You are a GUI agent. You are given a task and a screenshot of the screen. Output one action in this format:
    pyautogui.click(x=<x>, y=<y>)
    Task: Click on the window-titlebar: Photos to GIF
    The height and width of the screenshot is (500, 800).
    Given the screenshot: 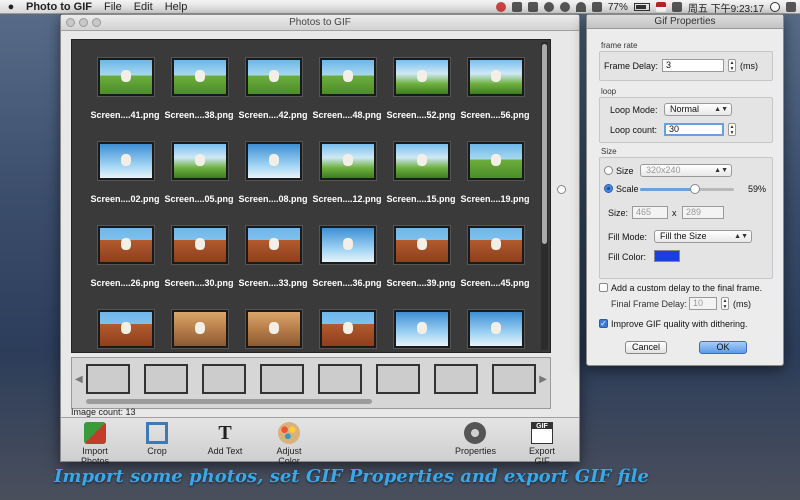 What is the action you would take?
    pyautogui.click(x=320, y=23)
    